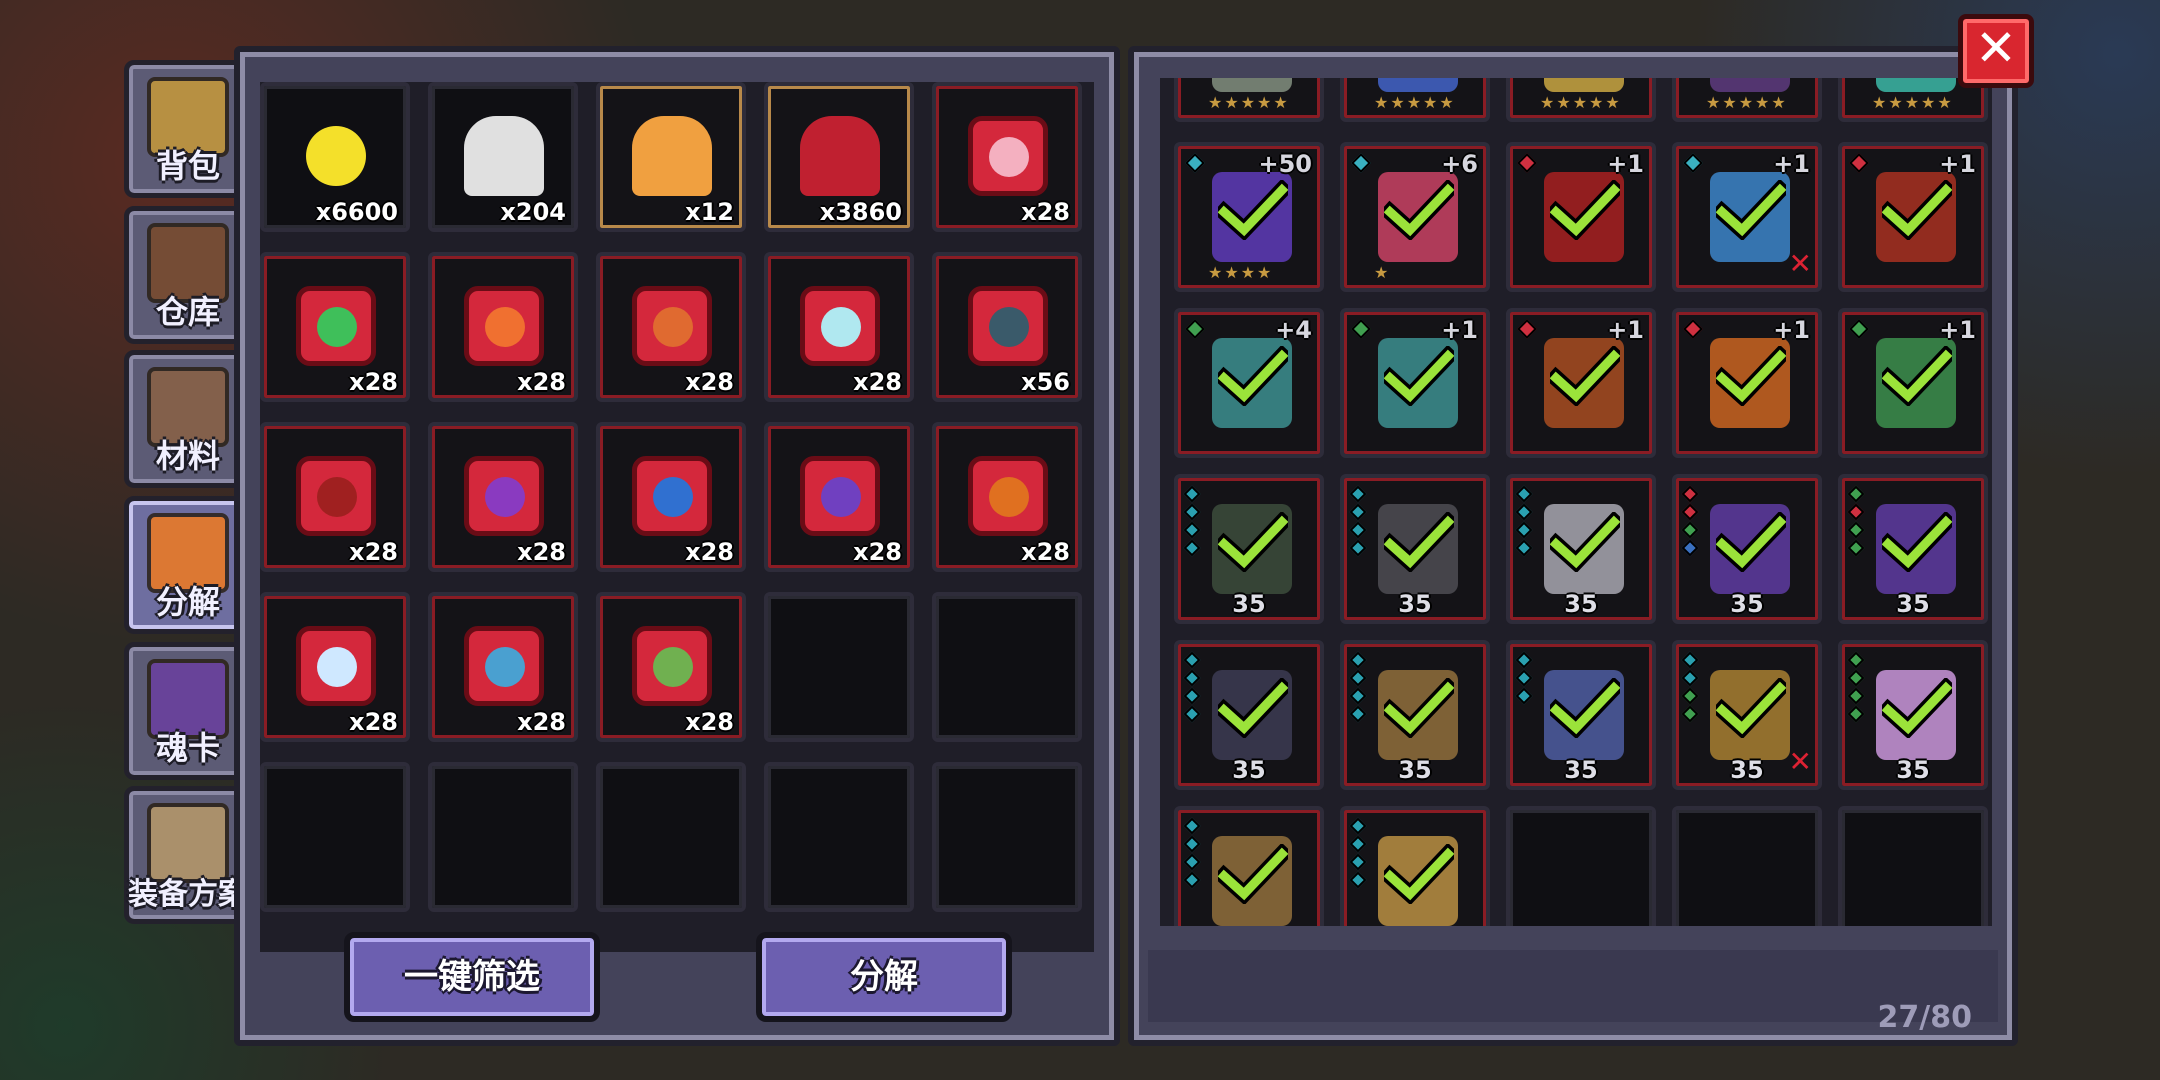 The height and width of the screenshot is (1080, 2160). I want to click on material-slot: x204, so click(503, 157).